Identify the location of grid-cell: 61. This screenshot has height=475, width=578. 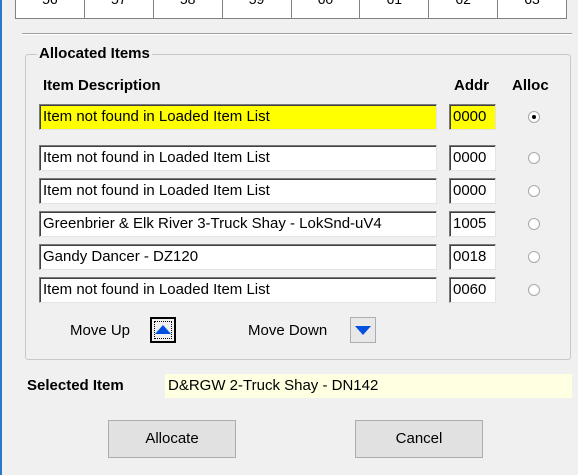
(395, 9).